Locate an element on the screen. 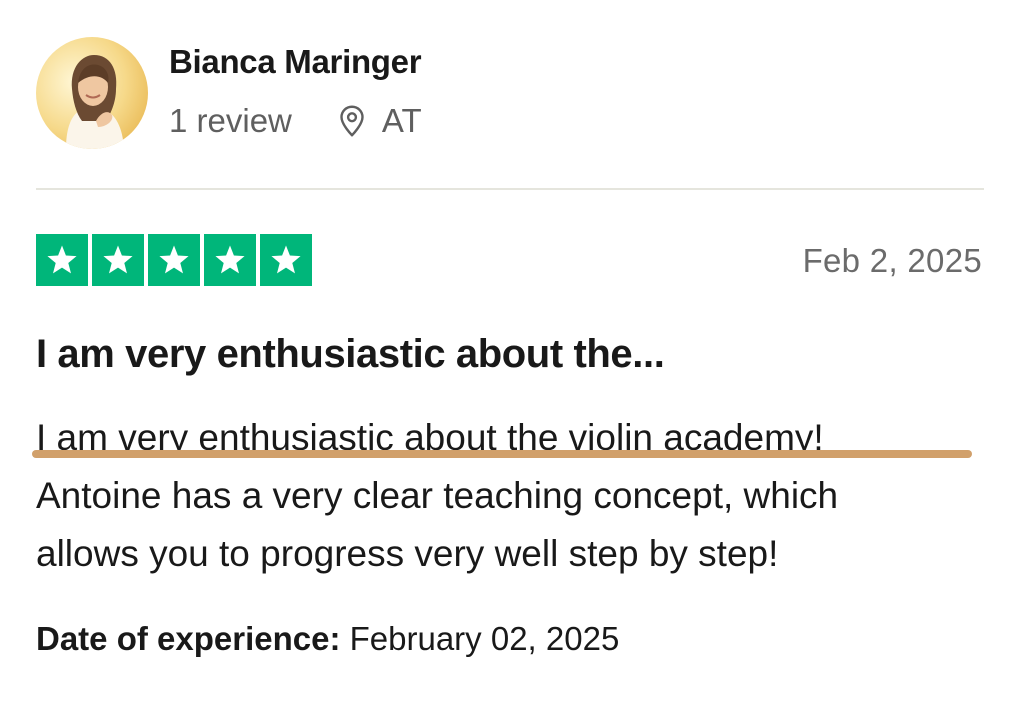  star-rating is located at coordinates (174, 260).